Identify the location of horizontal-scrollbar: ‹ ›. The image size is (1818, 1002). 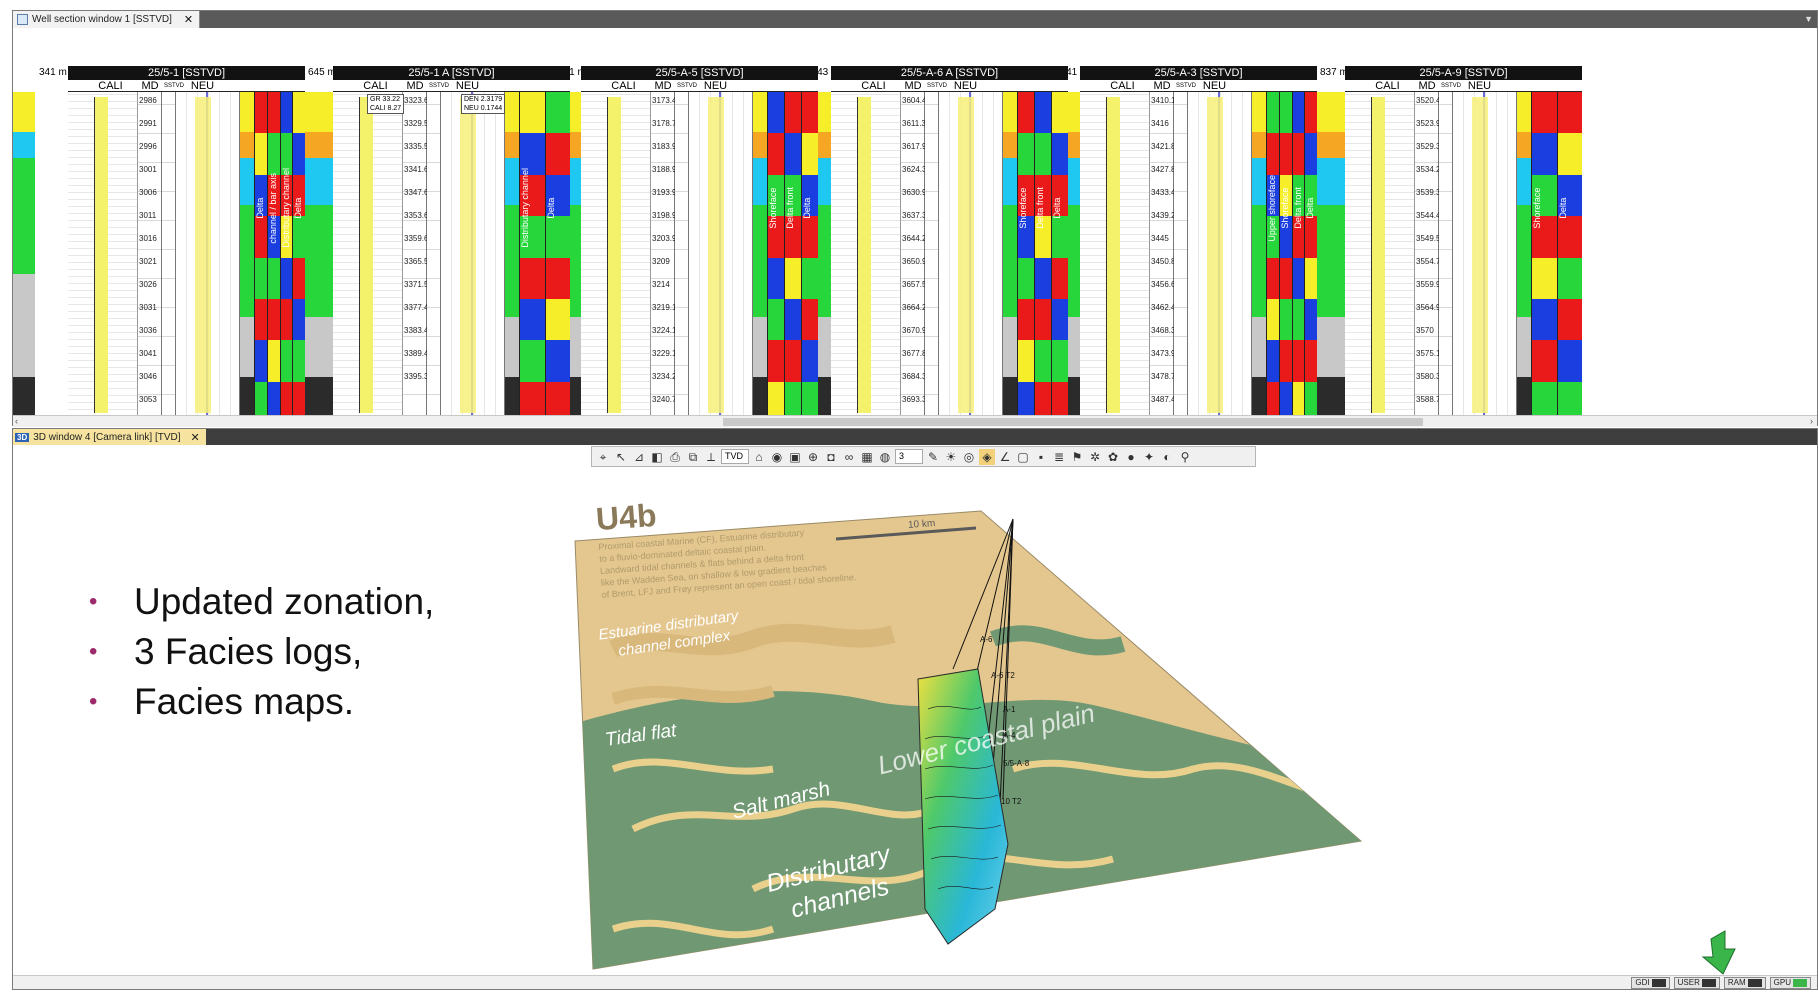
(915, 421).